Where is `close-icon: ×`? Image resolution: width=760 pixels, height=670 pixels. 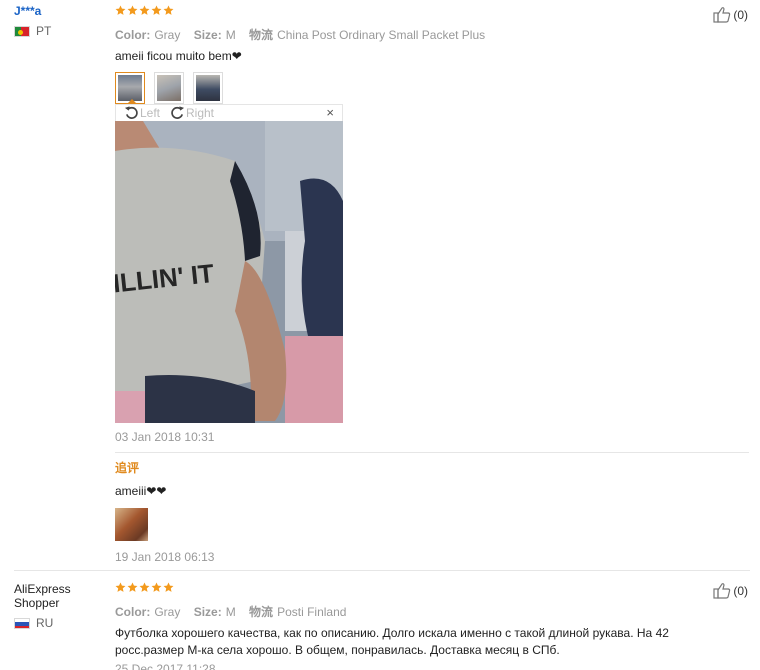
close-icon: × is located at coordinates (330, 113).